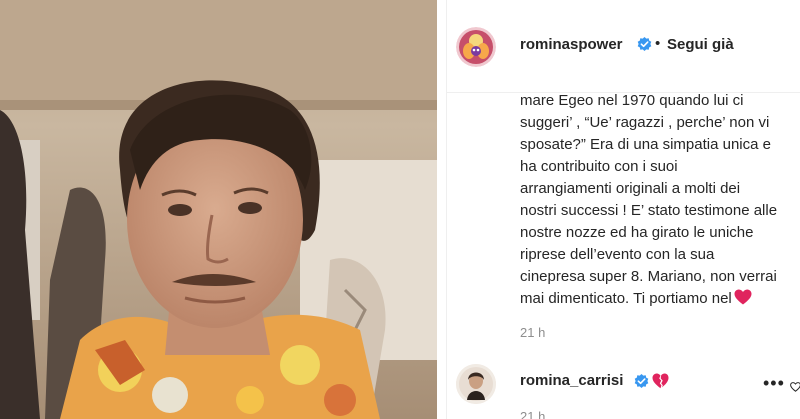  I want to click on caption-line: nostre nozze ed ha girato le uniche, so click(637, 232).